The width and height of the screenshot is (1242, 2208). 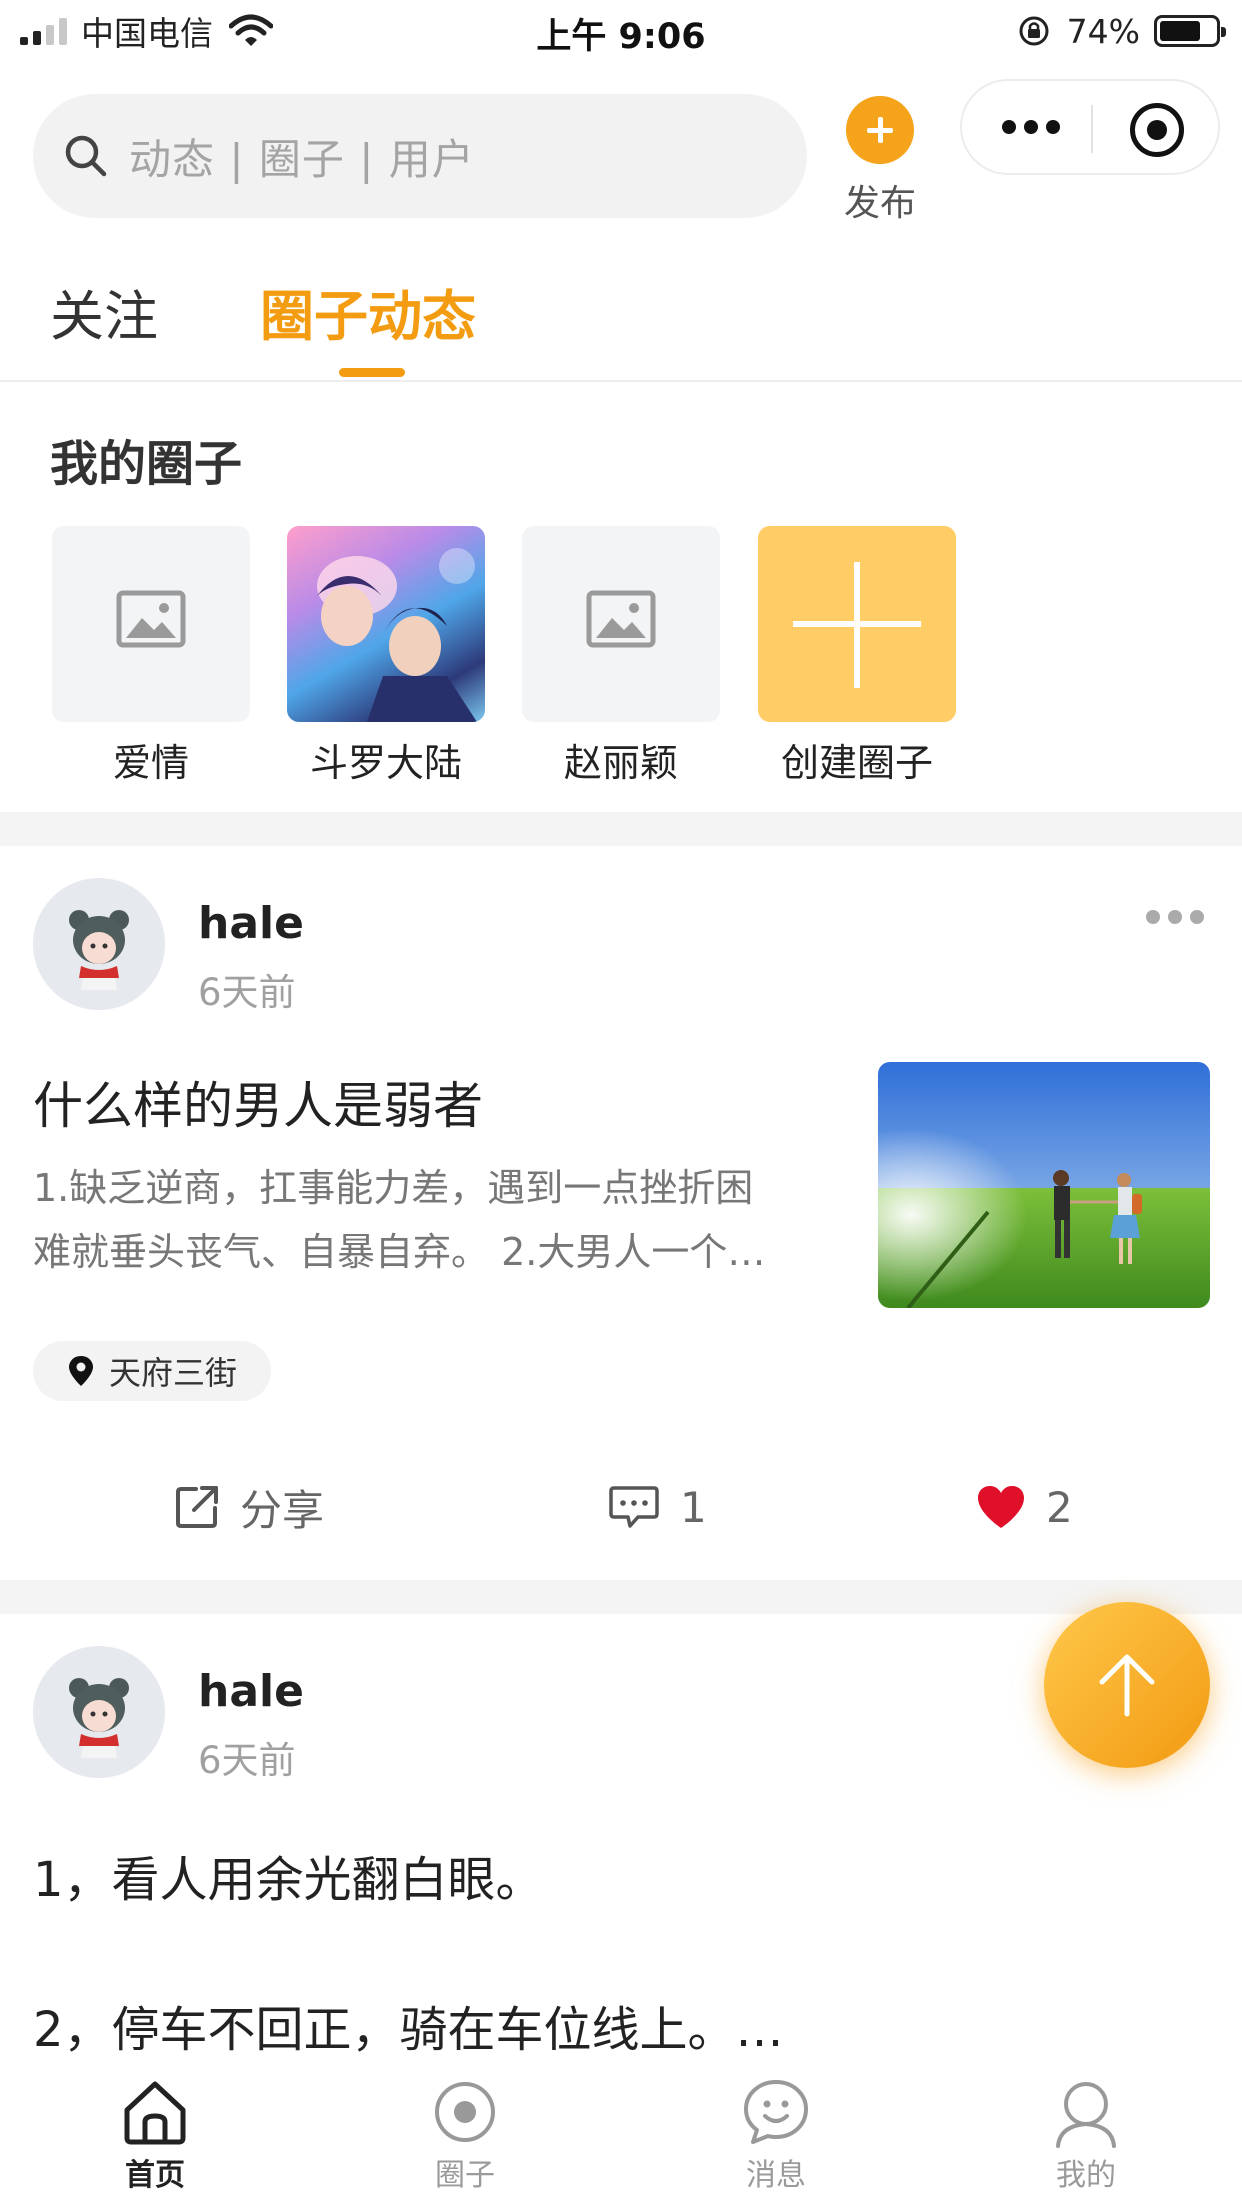 What do you see at coordinates (385, 763) in the screenshot?
I see `circle-name: 斗罗大陆` at bounding box center [385, 763].